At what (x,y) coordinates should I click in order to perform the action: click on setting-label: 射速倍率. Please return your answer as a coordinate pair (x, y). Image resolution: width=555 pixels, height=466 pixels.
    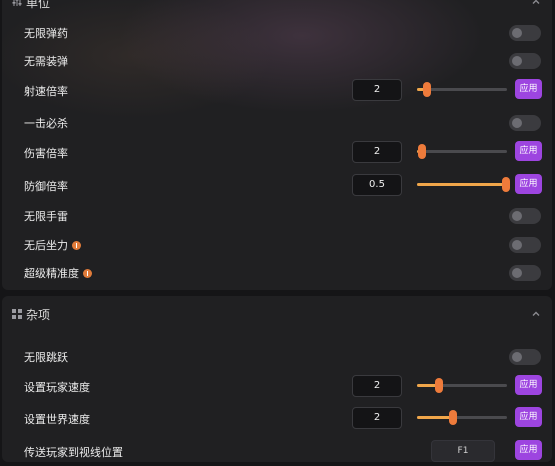
    Looking at the image, I should click on (46, 91).